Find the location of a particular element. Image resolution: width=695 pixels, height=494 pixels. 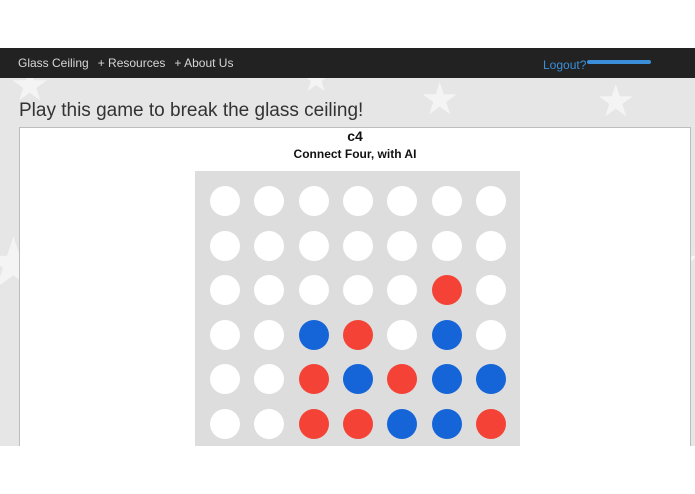

nav-resources-link: + Resources is located at coordinates (132, 63).